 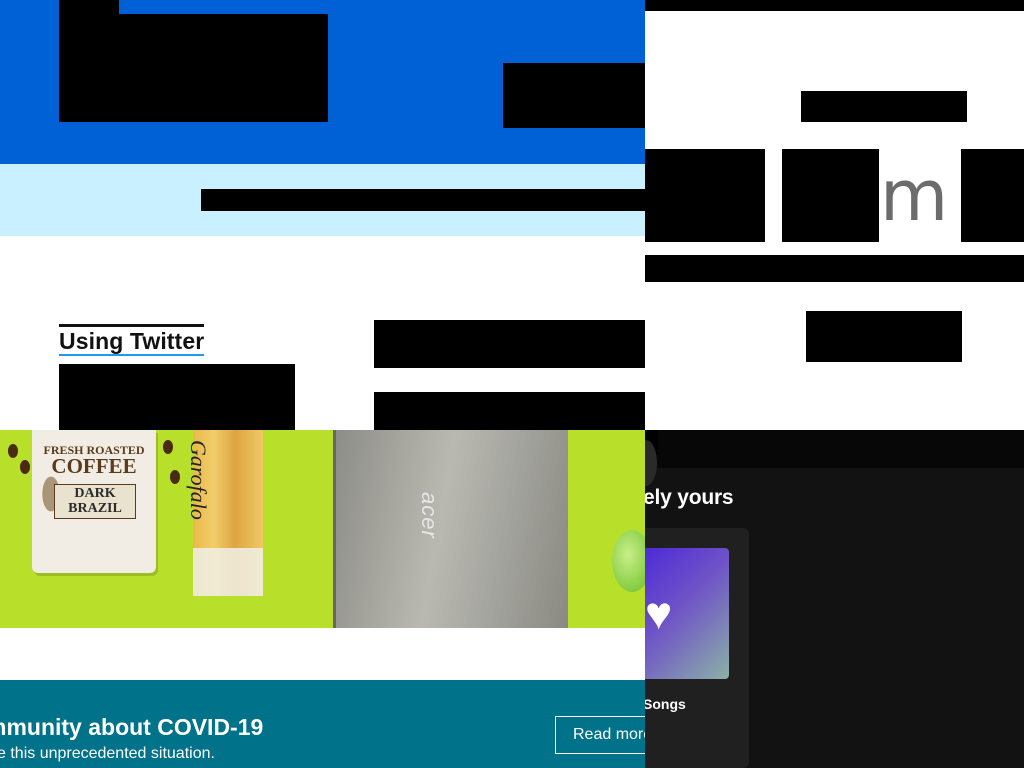 What do you see at coordinates (884, 336) in the screenshot?
I see `redacted-search-button` at bounding box center [884, 336].